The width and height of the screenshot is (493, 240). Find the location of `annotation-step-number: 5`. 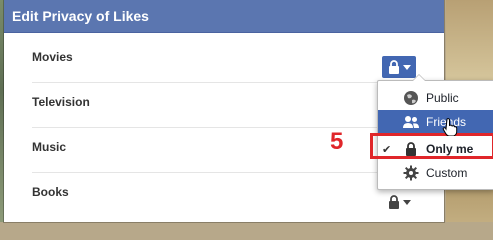

annotation-step-number: 5 is located at coordinates (337, 141).